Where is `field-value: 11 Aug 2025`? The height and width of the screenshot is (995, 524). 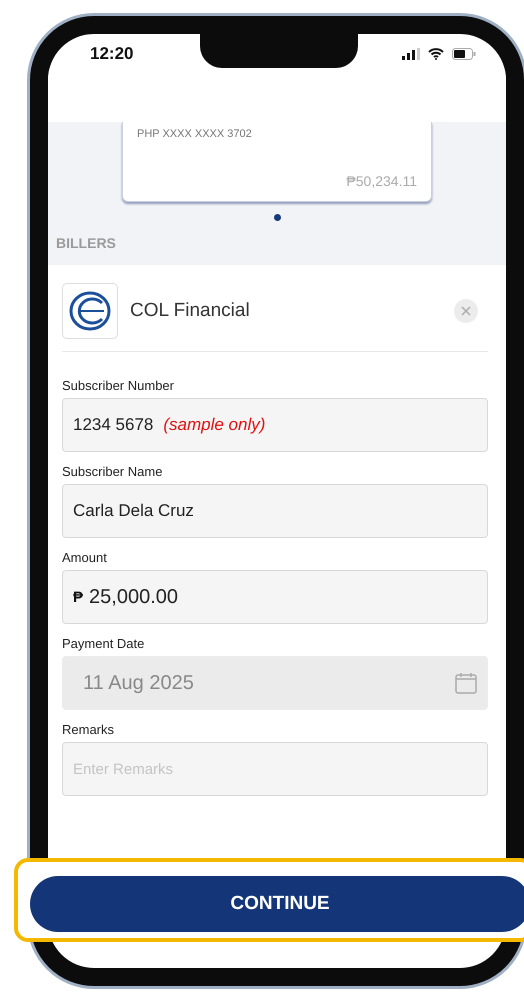 field-value: 11 Aug 2025 is located at coordinates (138, 683).